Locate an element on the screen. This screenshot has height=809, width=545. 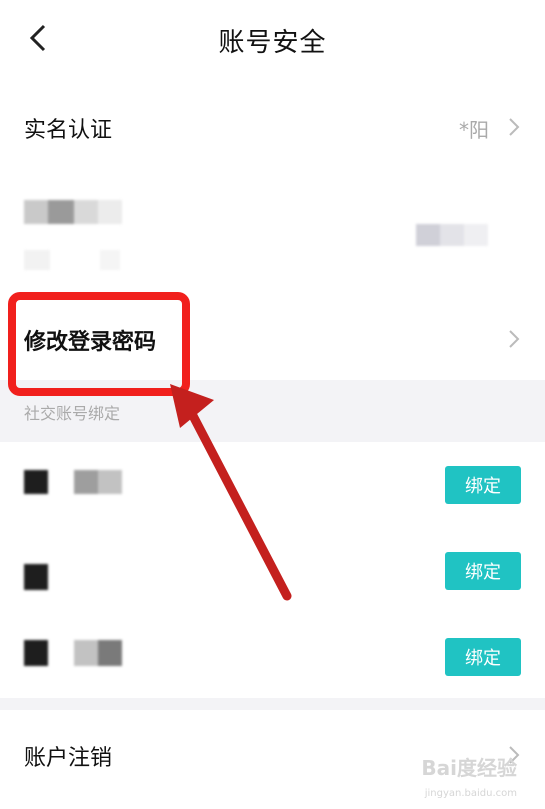
watermark-logo: Bai度经验 is located at coordinates (469, 768).